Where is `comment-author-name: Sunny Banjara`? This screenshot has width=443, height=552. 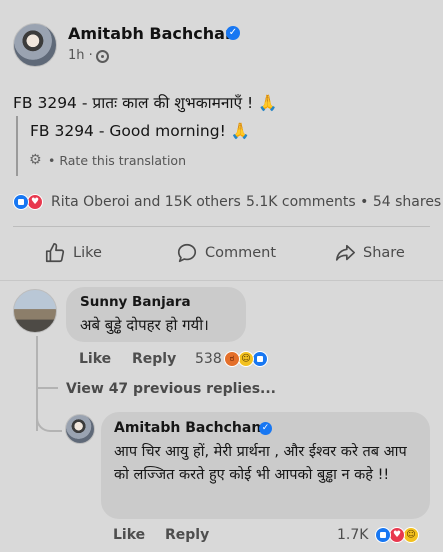 comment-author-name: Sunny Banjara is located at coordinates (135, 302).